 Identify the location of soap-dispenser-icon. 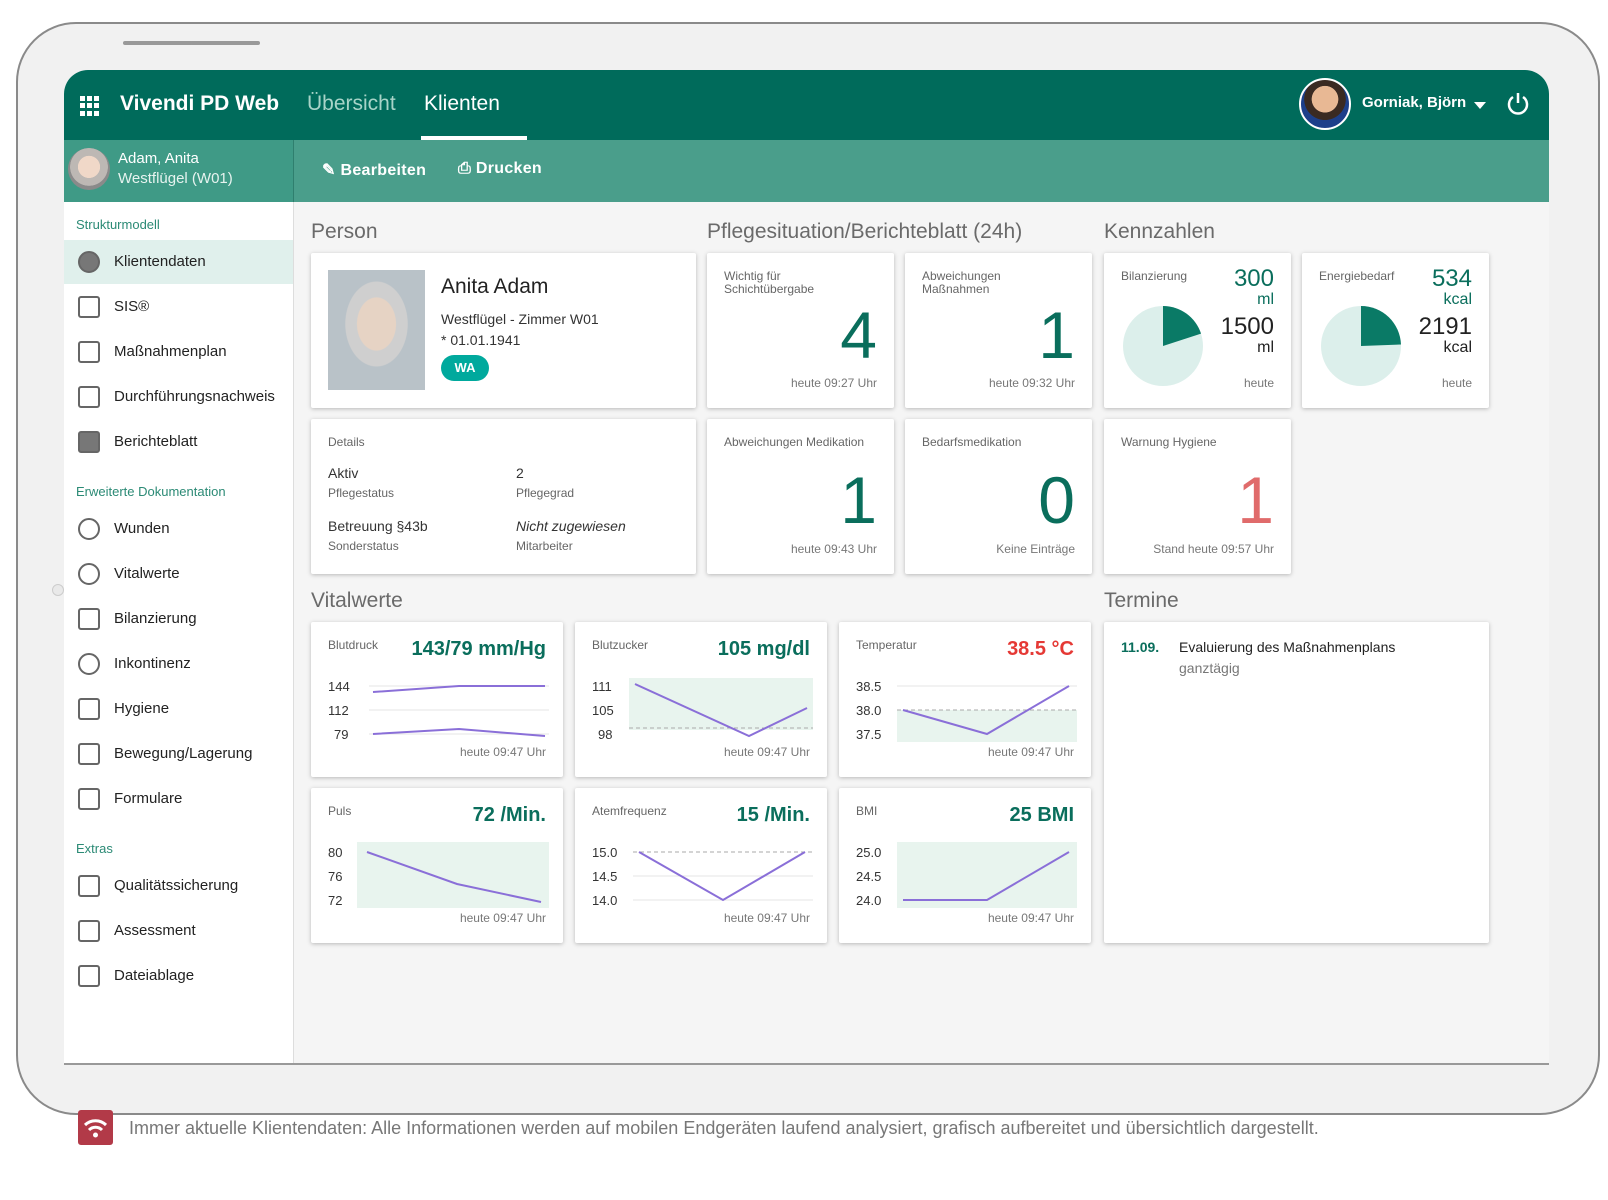
(89, 709).